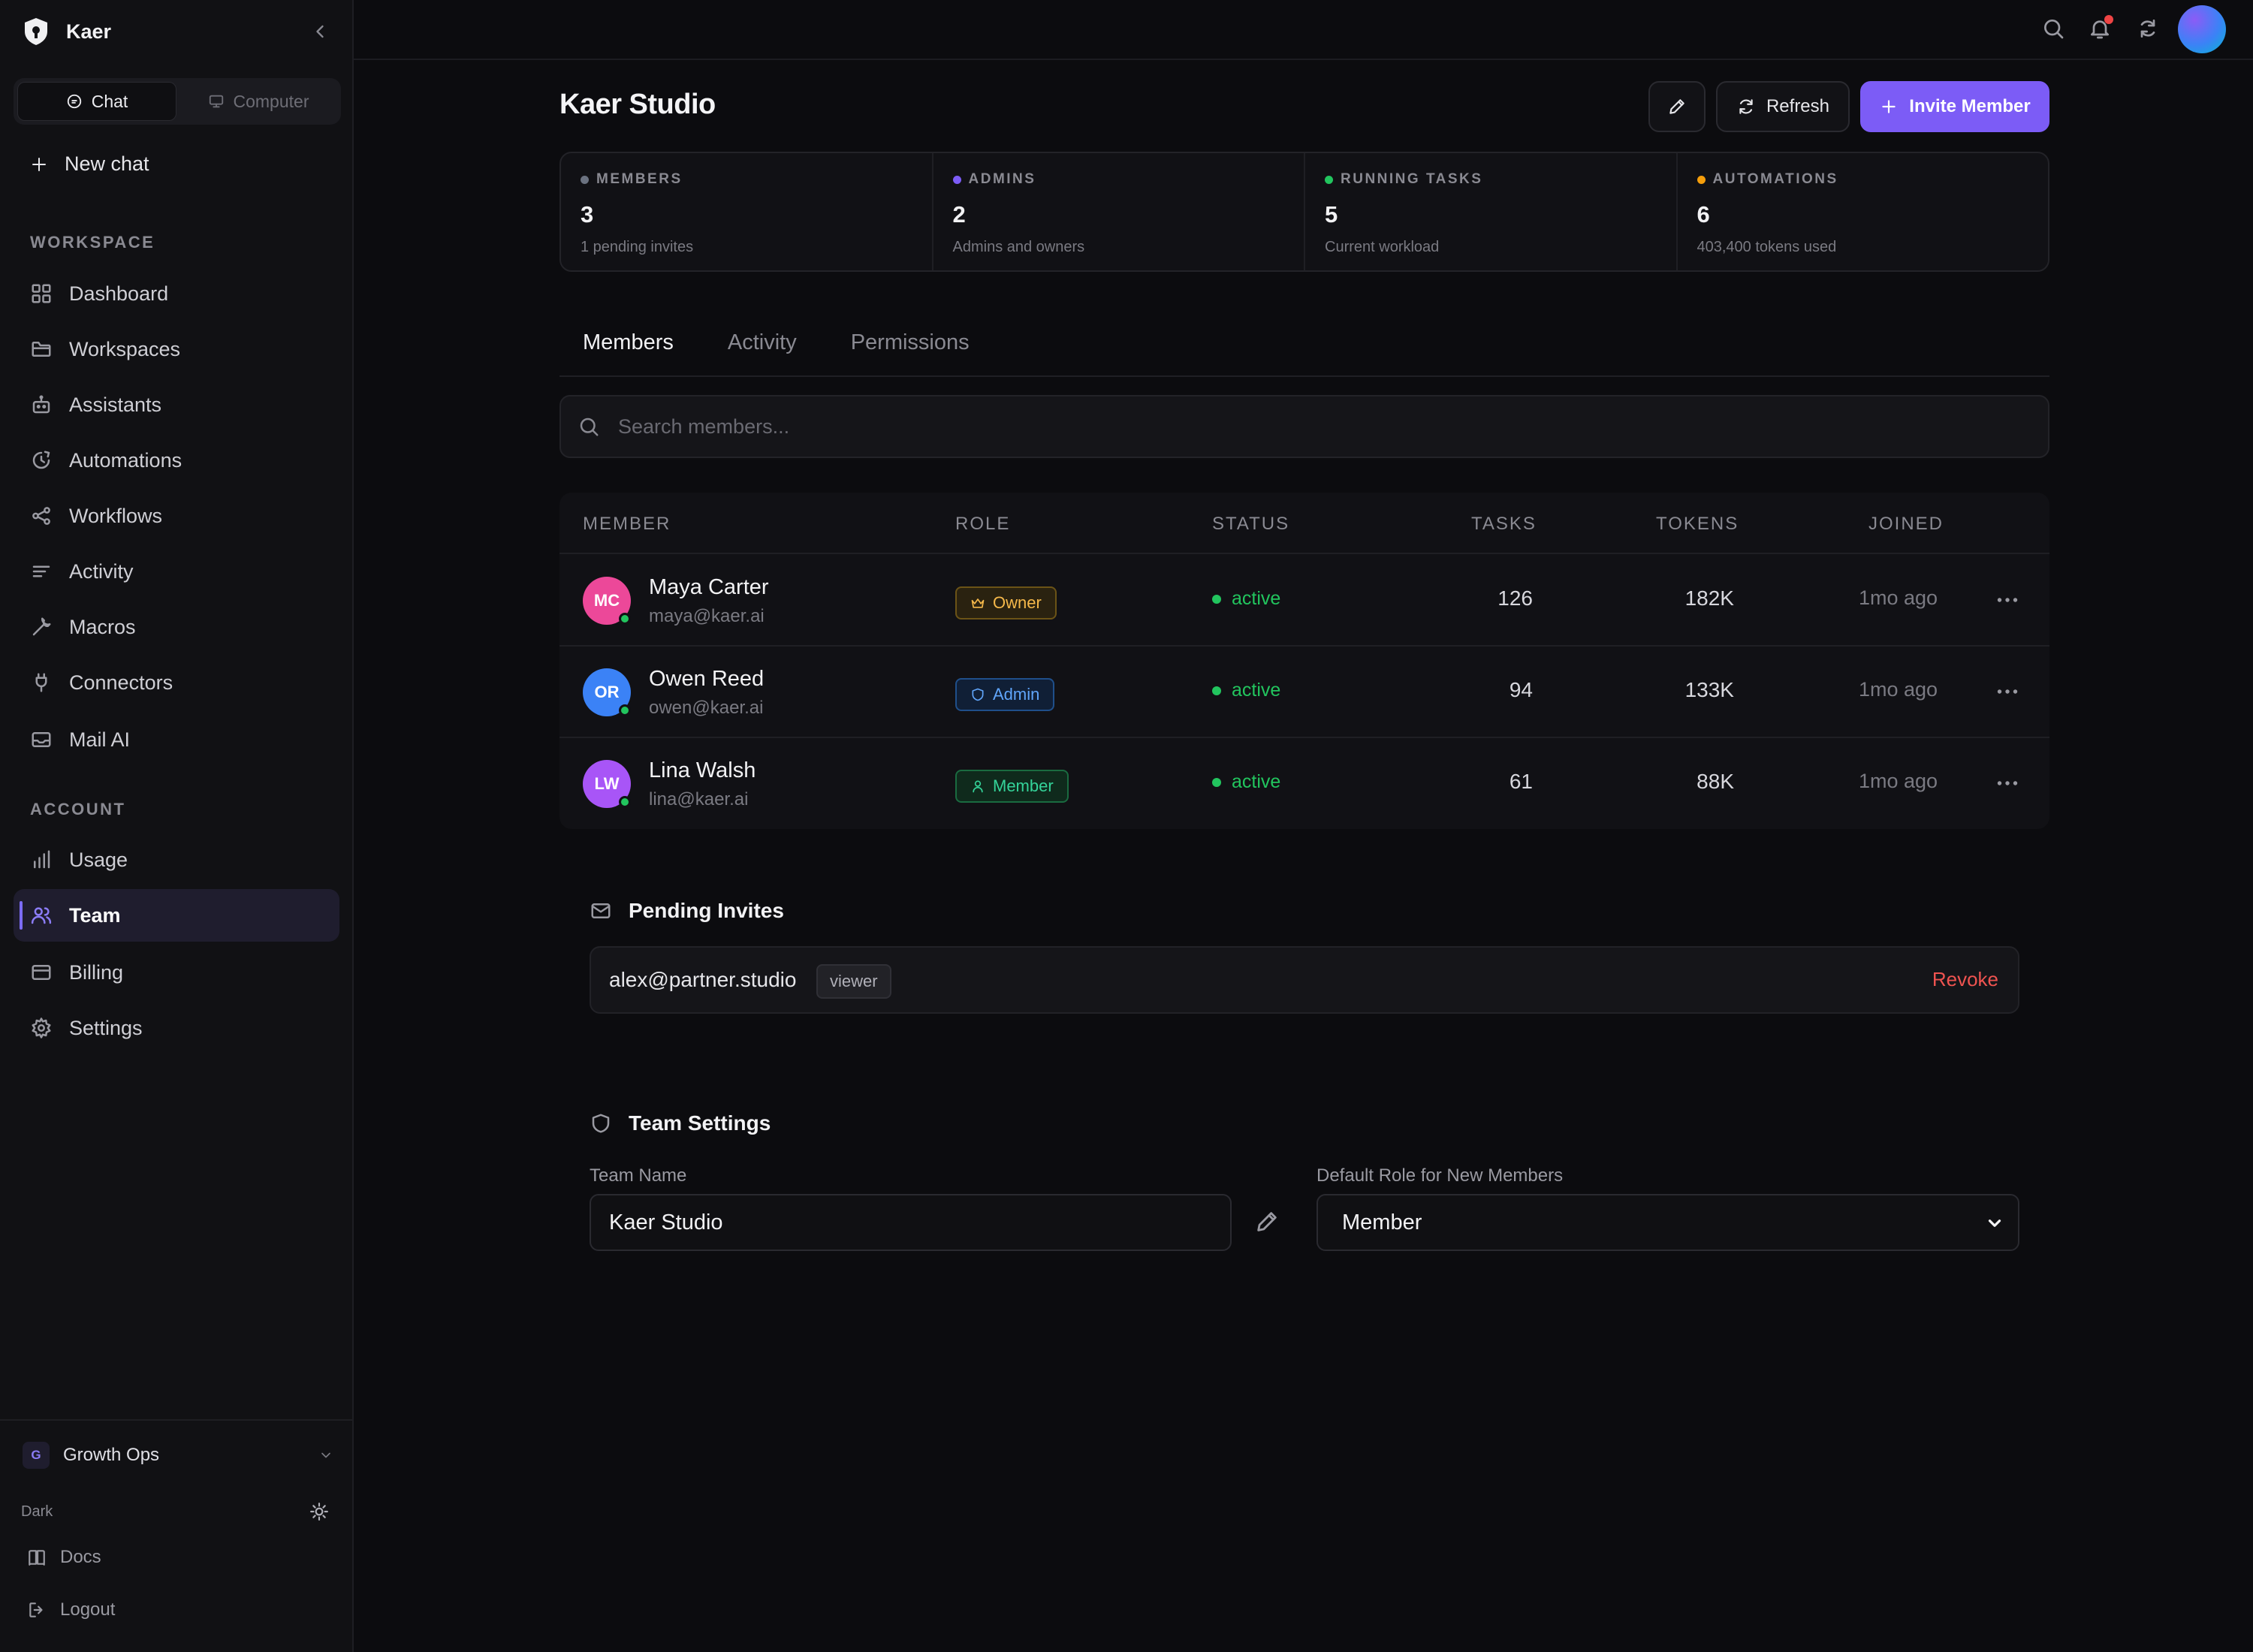 Image resolution: width=2253 pixels, height=1652 pixels. What do you see at coordinates (601, 910) in the screenshot?
I see `mail-icon` at bounding box center [601, 910].